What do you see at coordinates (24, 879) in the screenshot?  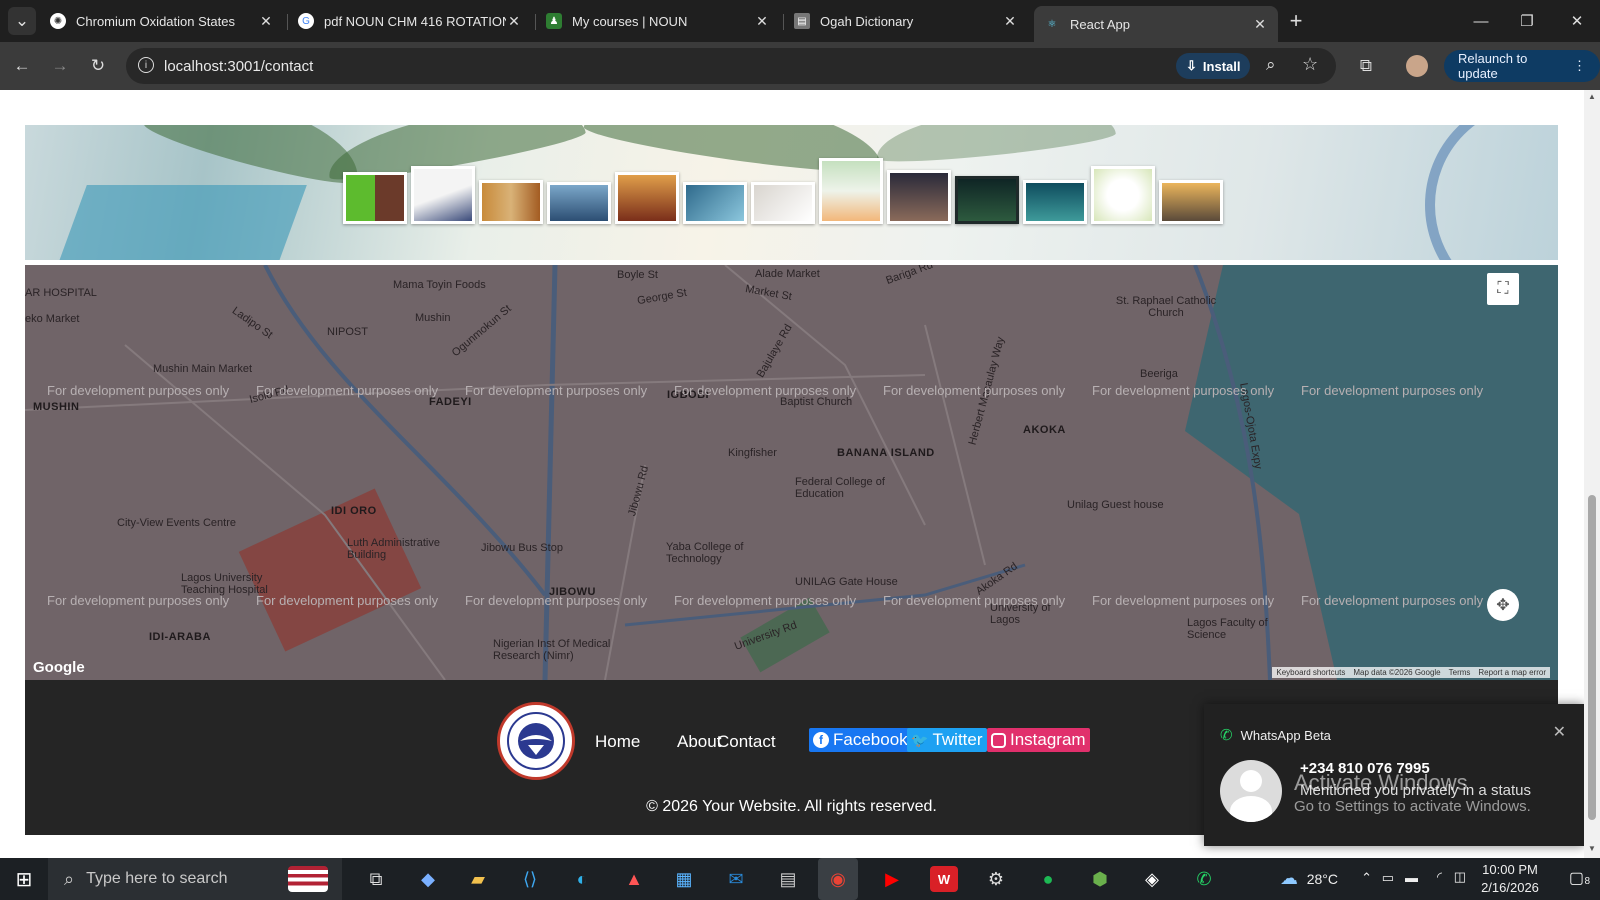 I see `windows-start-icon: ⊞` at bounding box center [24, 879].